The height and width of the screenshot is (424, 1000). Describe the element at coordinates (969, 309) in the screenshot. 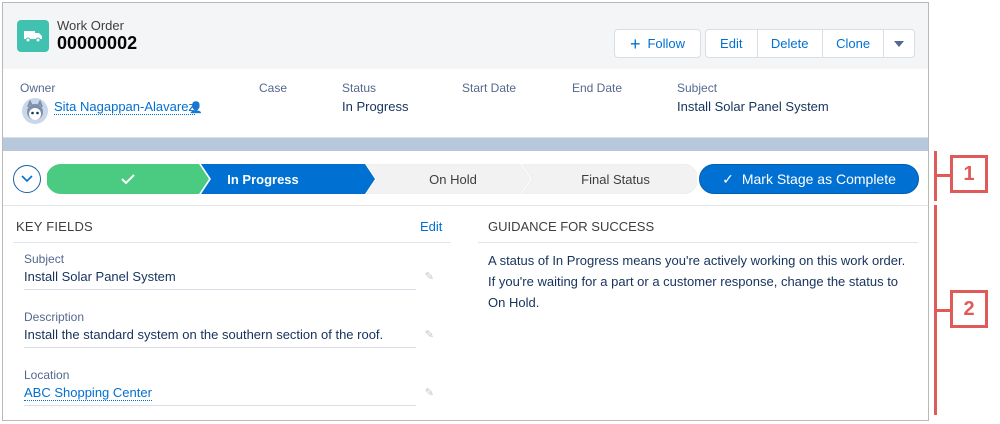

I see `callout-2: 2` at that location.